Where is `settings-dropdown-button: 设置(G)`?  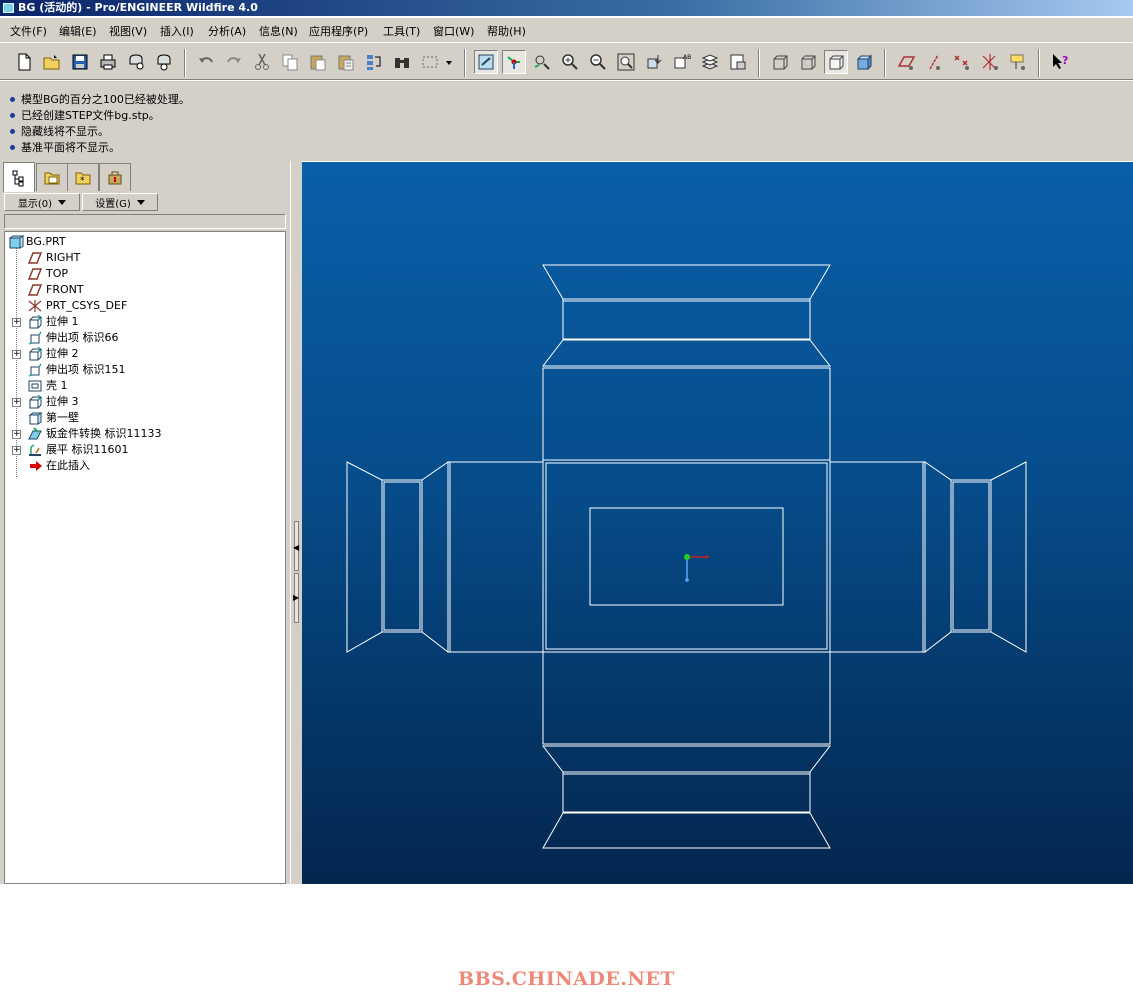
settings-dropdown-button: 设置(G) is located at coordinates (120, 202).